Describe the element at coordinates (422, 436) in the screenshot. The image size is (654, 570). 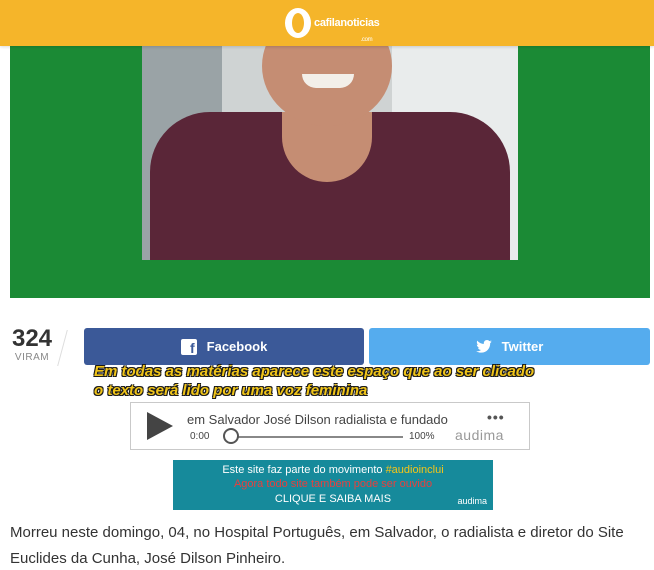
I see `audio-volume: 100%` at that location.